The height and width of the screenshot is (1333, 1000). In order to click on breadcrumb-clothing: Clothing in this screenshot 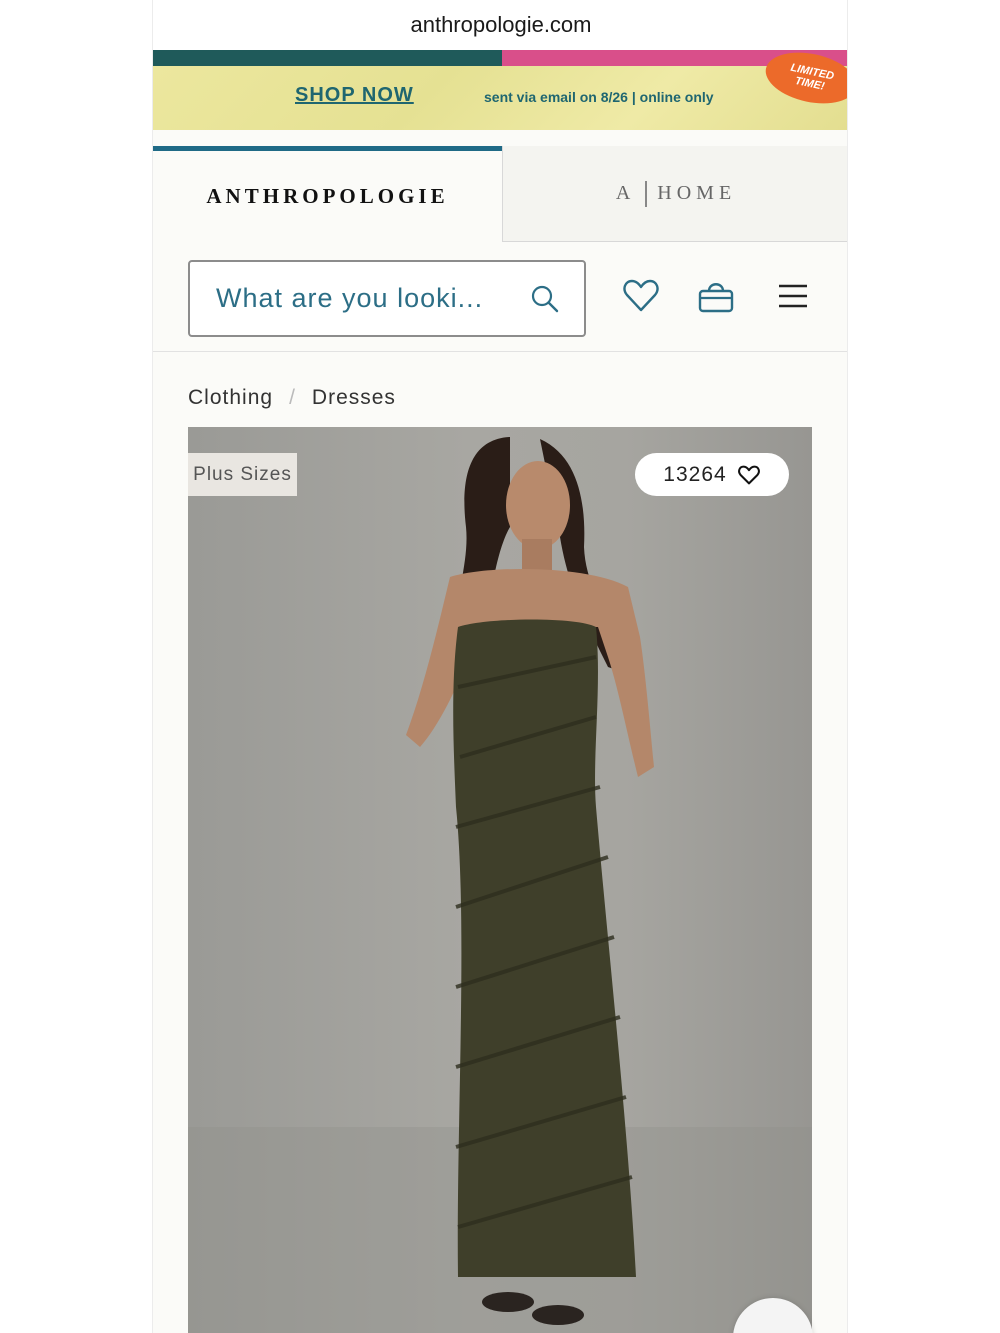, I will do `click(230, 397)`.